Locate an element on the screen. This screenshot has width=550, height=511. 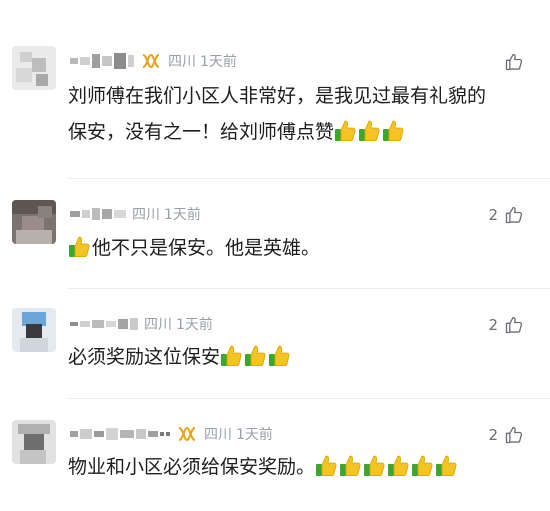
comment-text-segment: 物业和小区必须给保安奖励。 is located at coordinates (192, 467).